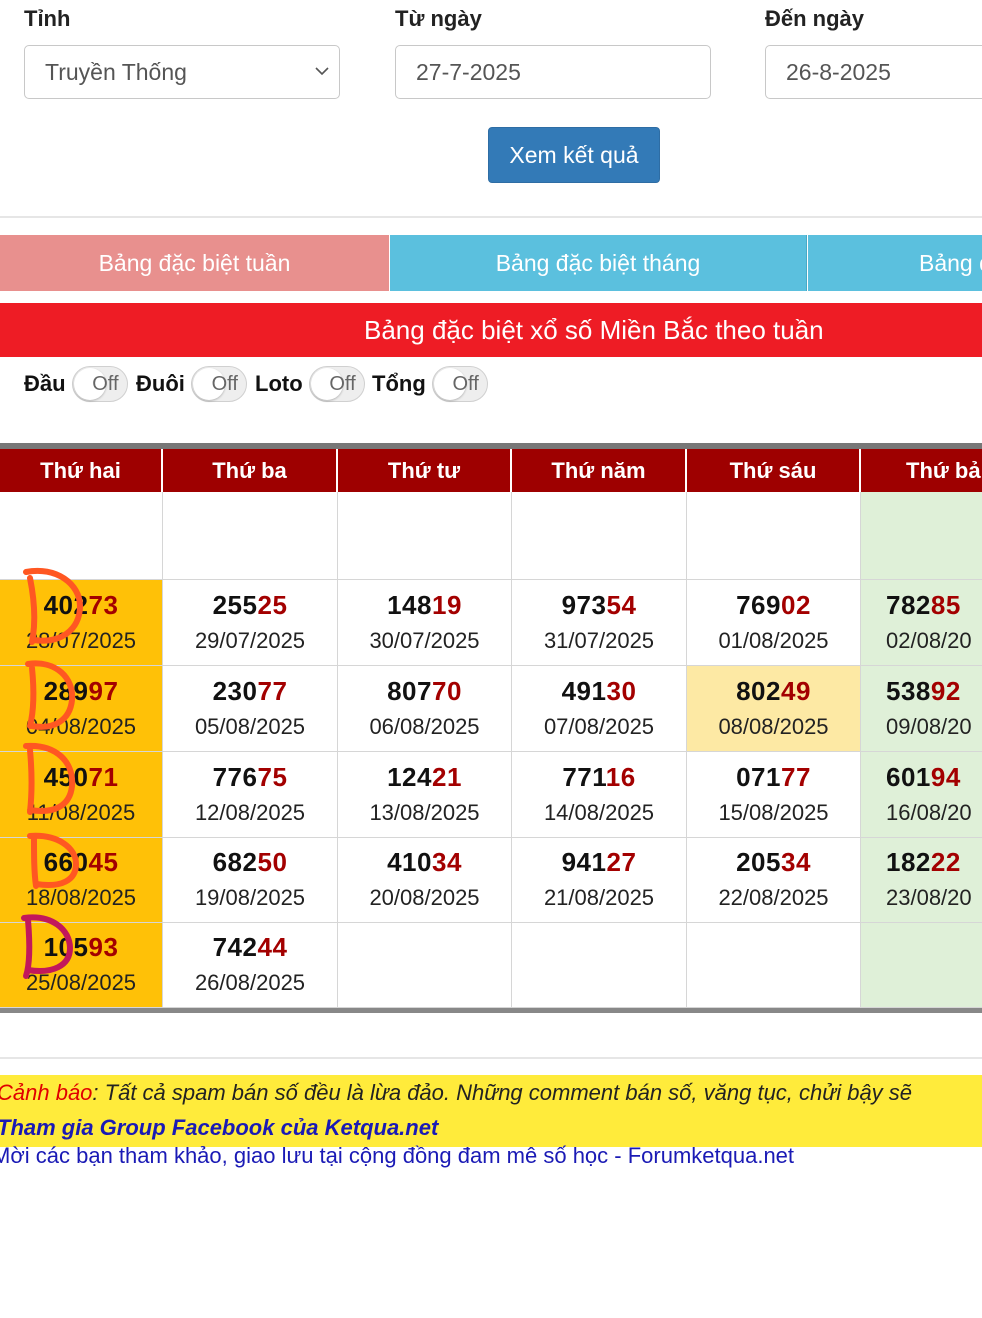 Image resolution: width=982 pixels, height=1318 pixels. What do you see at coordinates (81, 777) in the screenshot?
I see `special-number: 45071` at bounding box center [81, 777].